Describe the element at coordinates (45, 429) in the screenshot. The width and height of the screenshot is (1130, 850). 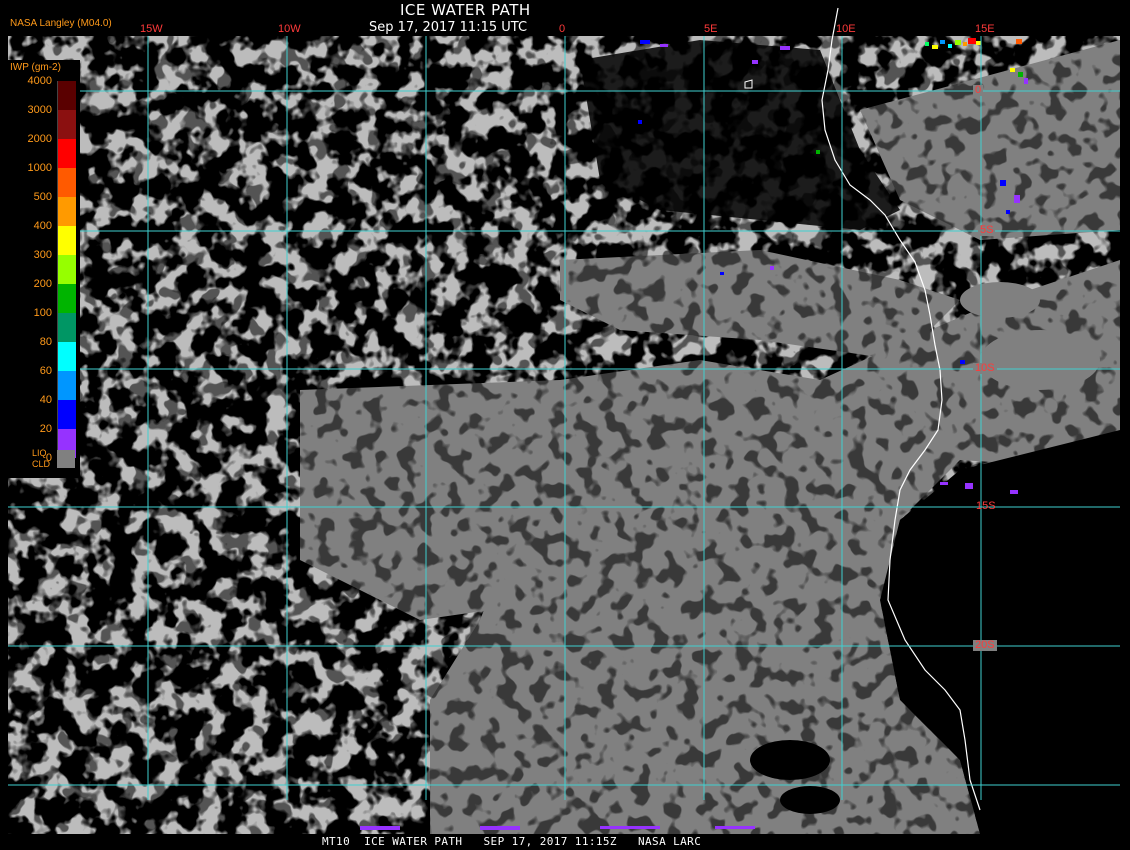
I see `legend-level-label: 20` at that location.